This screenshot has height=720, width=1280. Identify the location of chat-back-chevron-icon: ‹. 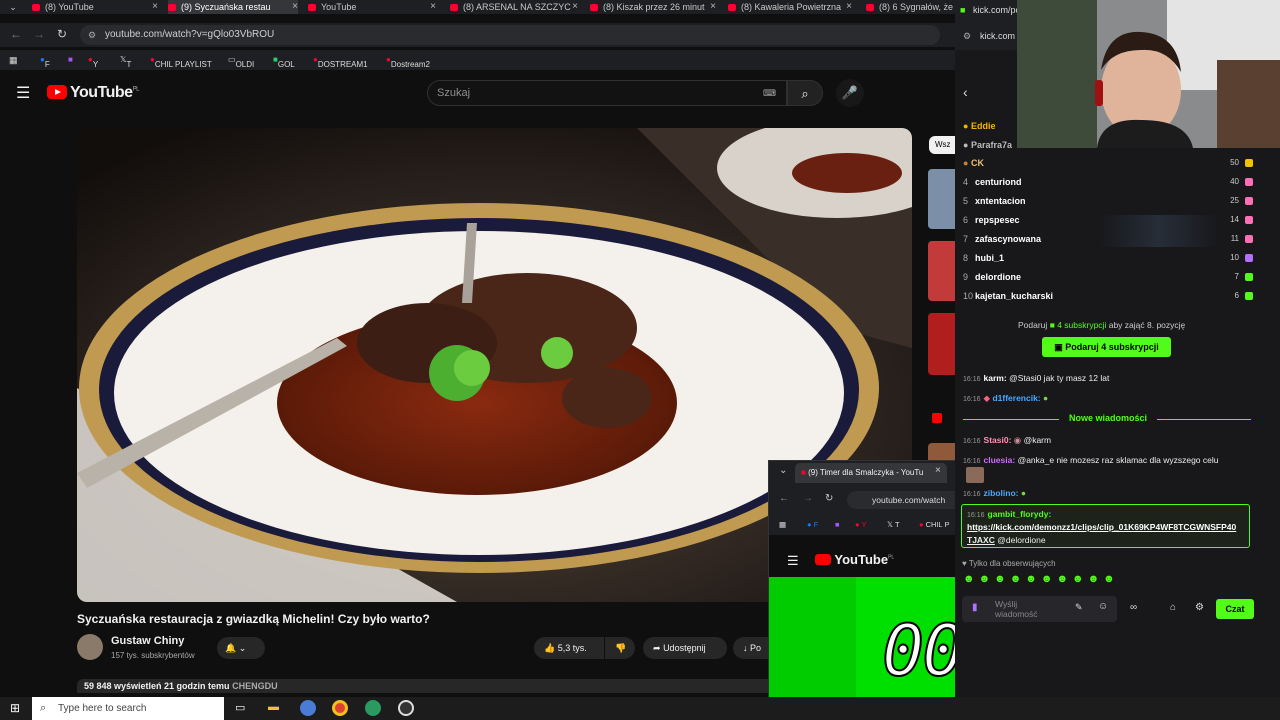
(965, 92).